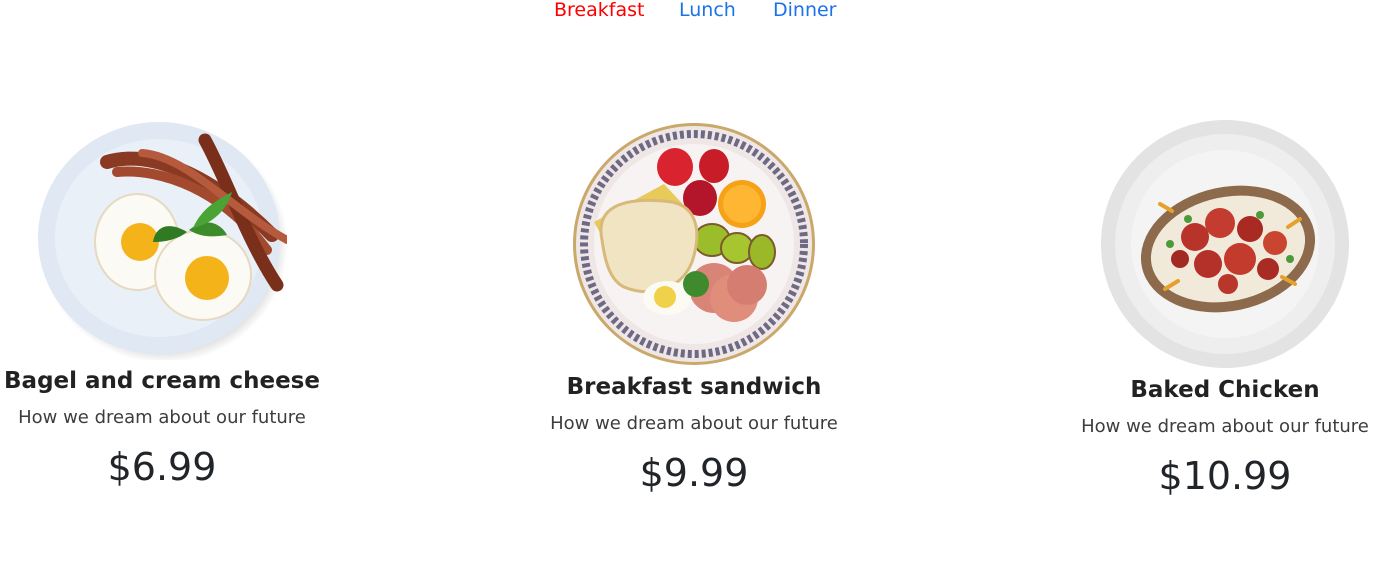  I want to click on menu-tabs: Breakfast Lunch Dinner, so click(698, 12).